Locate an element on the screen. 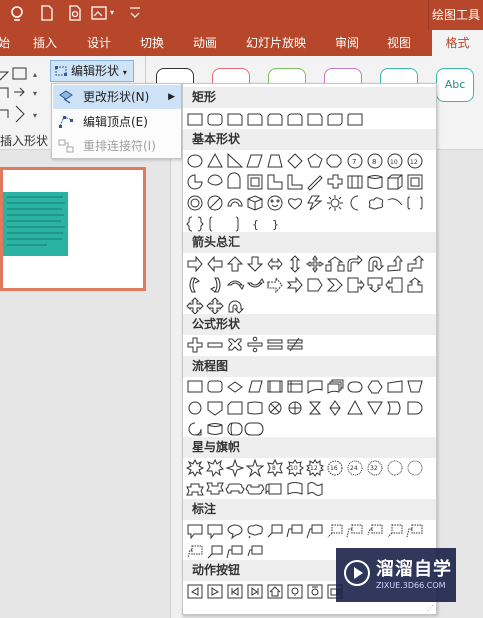 The image size is (483, 618). resize-grip-icon: ⋰ is located at coordinates (430, 608).